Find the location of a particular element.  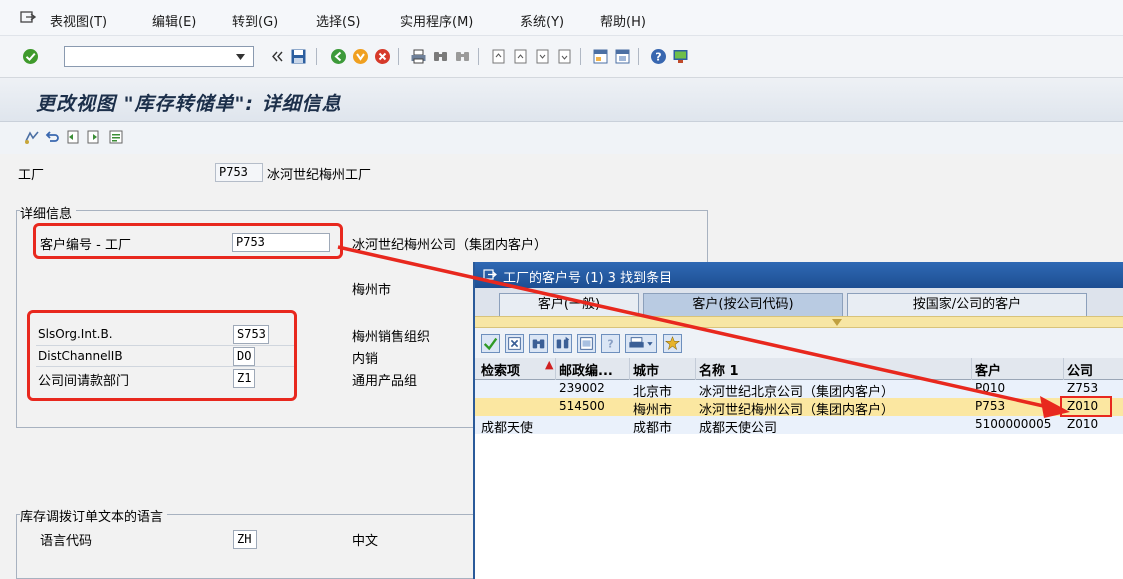

language-group-title: 库存调拨订单文本的语言 is located at coordinates (94, 515).